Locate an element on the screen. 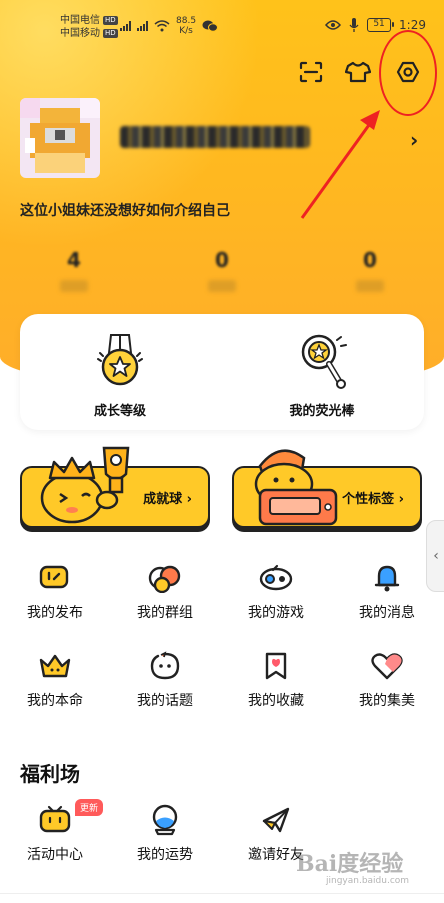 Image resolution: width=444 pixels, height=903 pixels. scan-icon is located at coordinates (311, 72).